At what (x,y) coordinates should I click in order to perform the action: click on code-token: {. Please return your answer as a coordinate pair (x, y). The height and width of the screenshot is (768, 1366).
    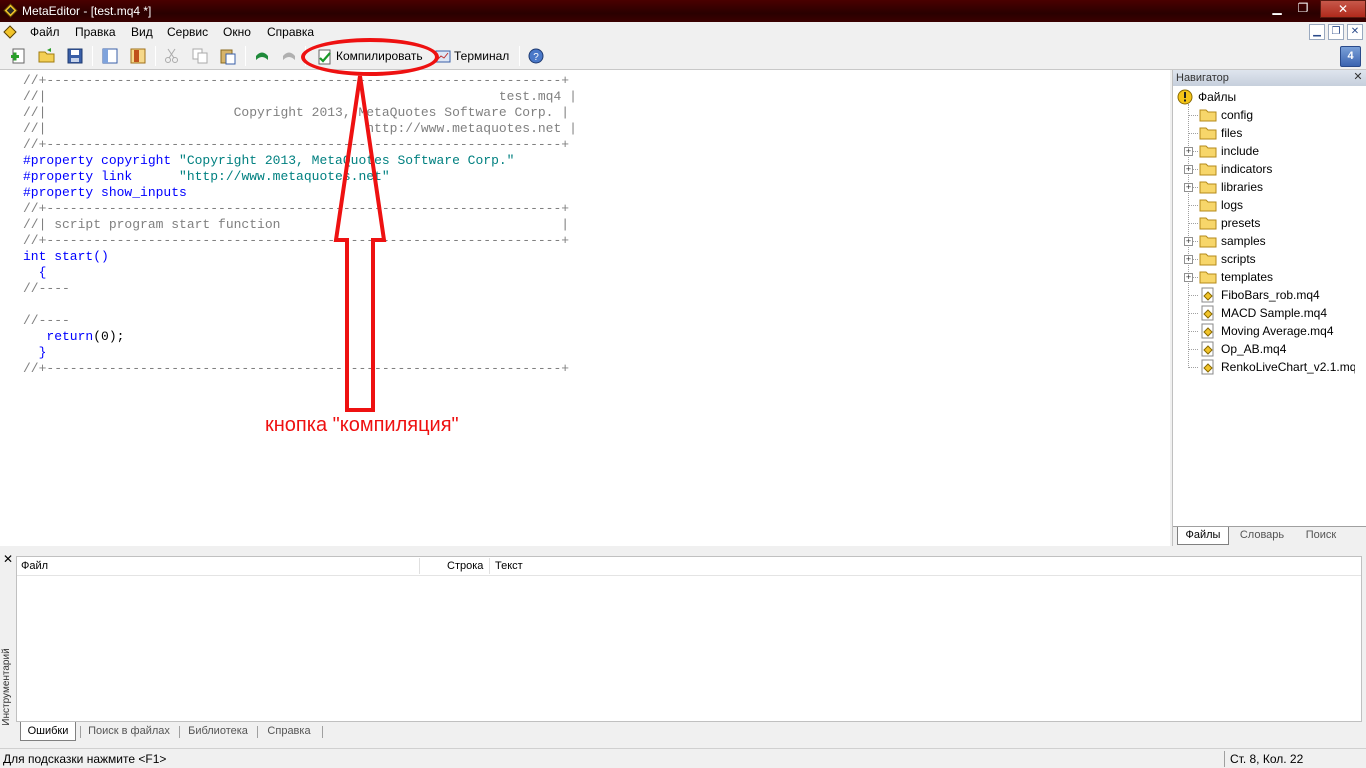
    Looking at the image, I should click on (35, 272).